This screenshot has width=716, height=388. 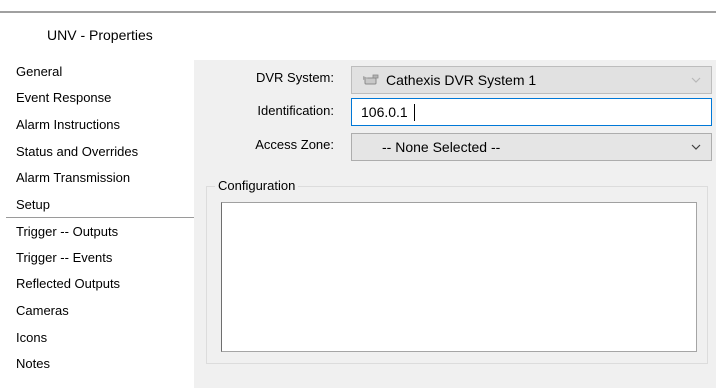 I want to click on sidebar-item-reflected-outputs: Reflected Outputs, so click(x=100, y=284).